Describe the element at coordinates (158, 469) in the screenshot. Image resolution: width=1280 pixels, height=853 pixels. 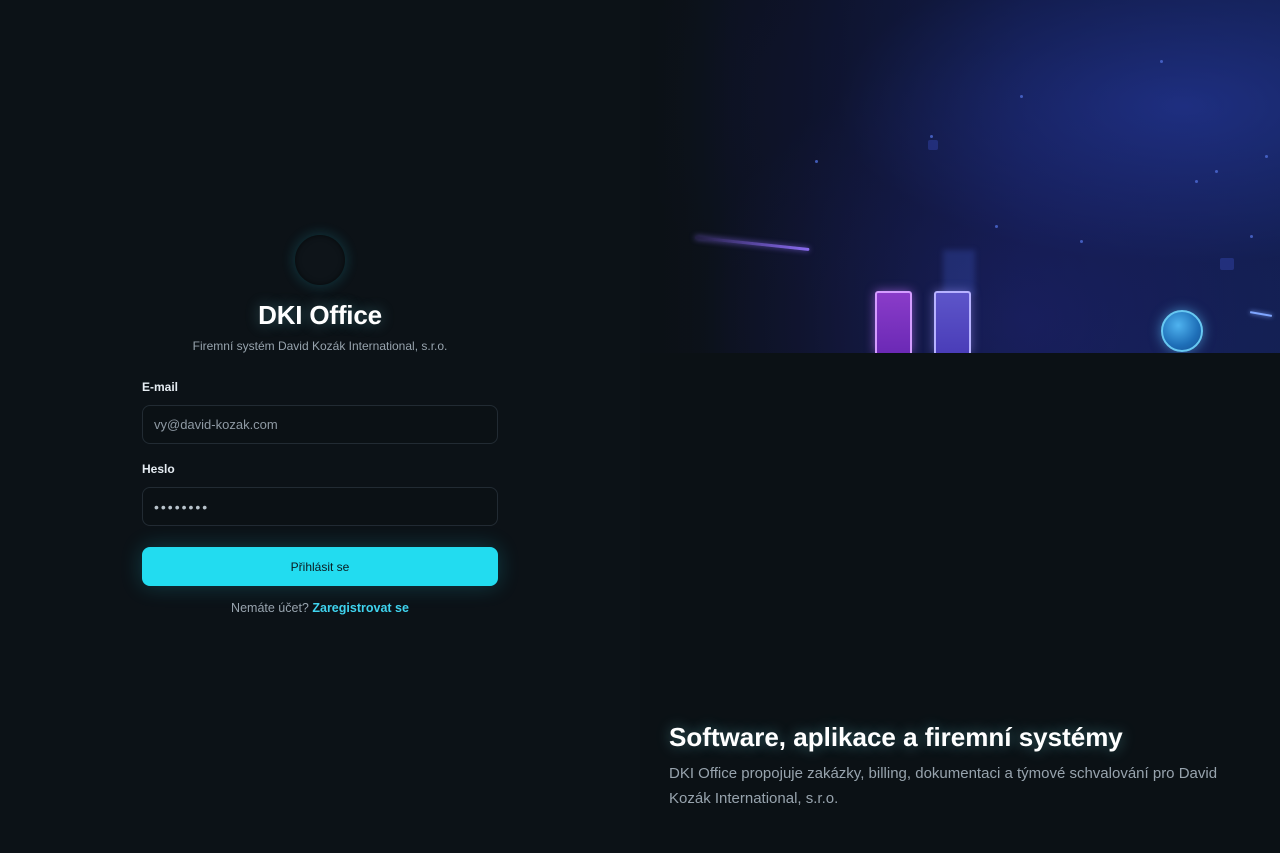
I see `password-label: Heslo` at that location.